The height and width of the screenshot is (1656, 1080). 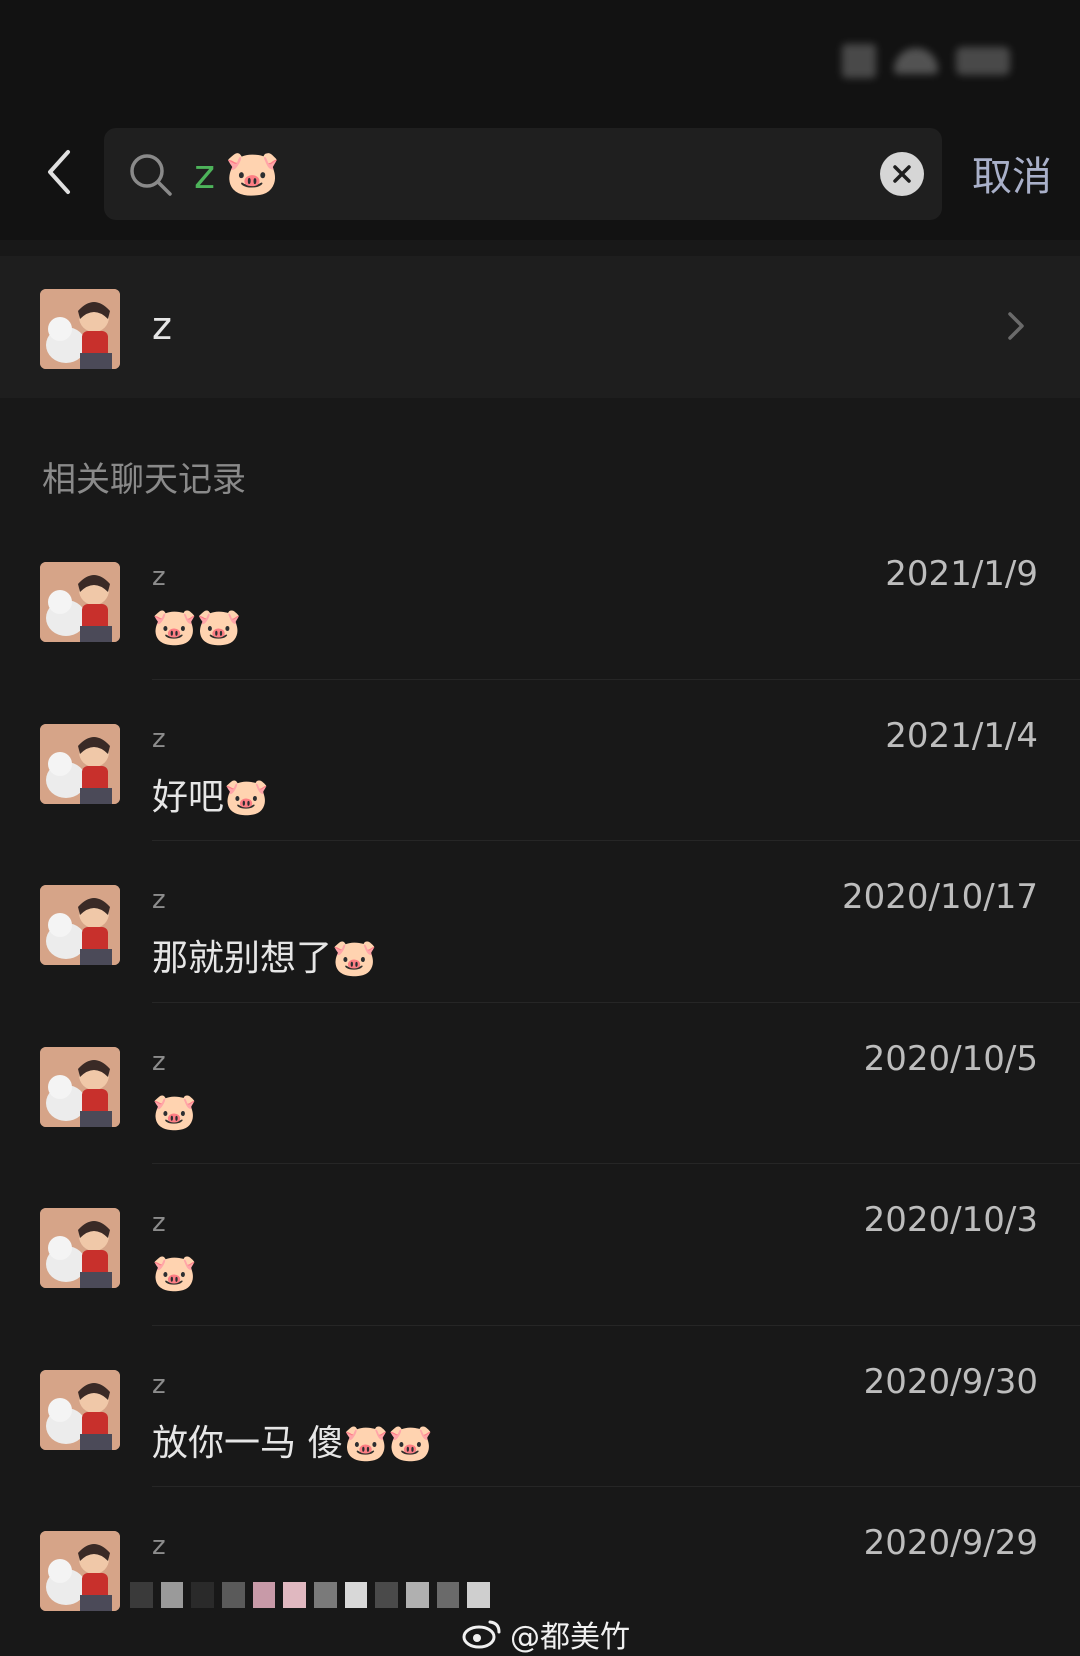 What do you see at coordinates (197, 627) in the screenshot?
I see `message-snippet: 🐷🐷` at bounding box center [197, 627].